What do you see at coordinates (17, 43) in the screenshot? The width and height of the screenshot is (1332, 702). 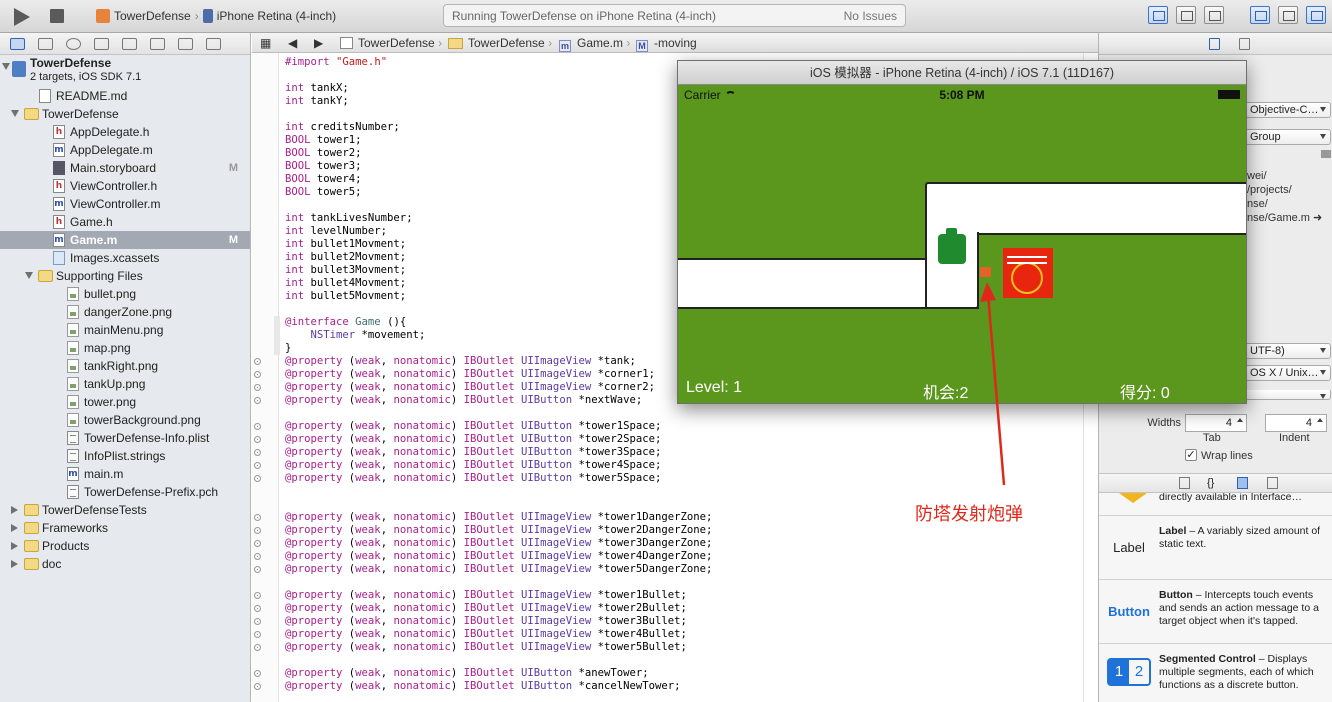 I see `folder-icon` at bounding box center [17, 43].